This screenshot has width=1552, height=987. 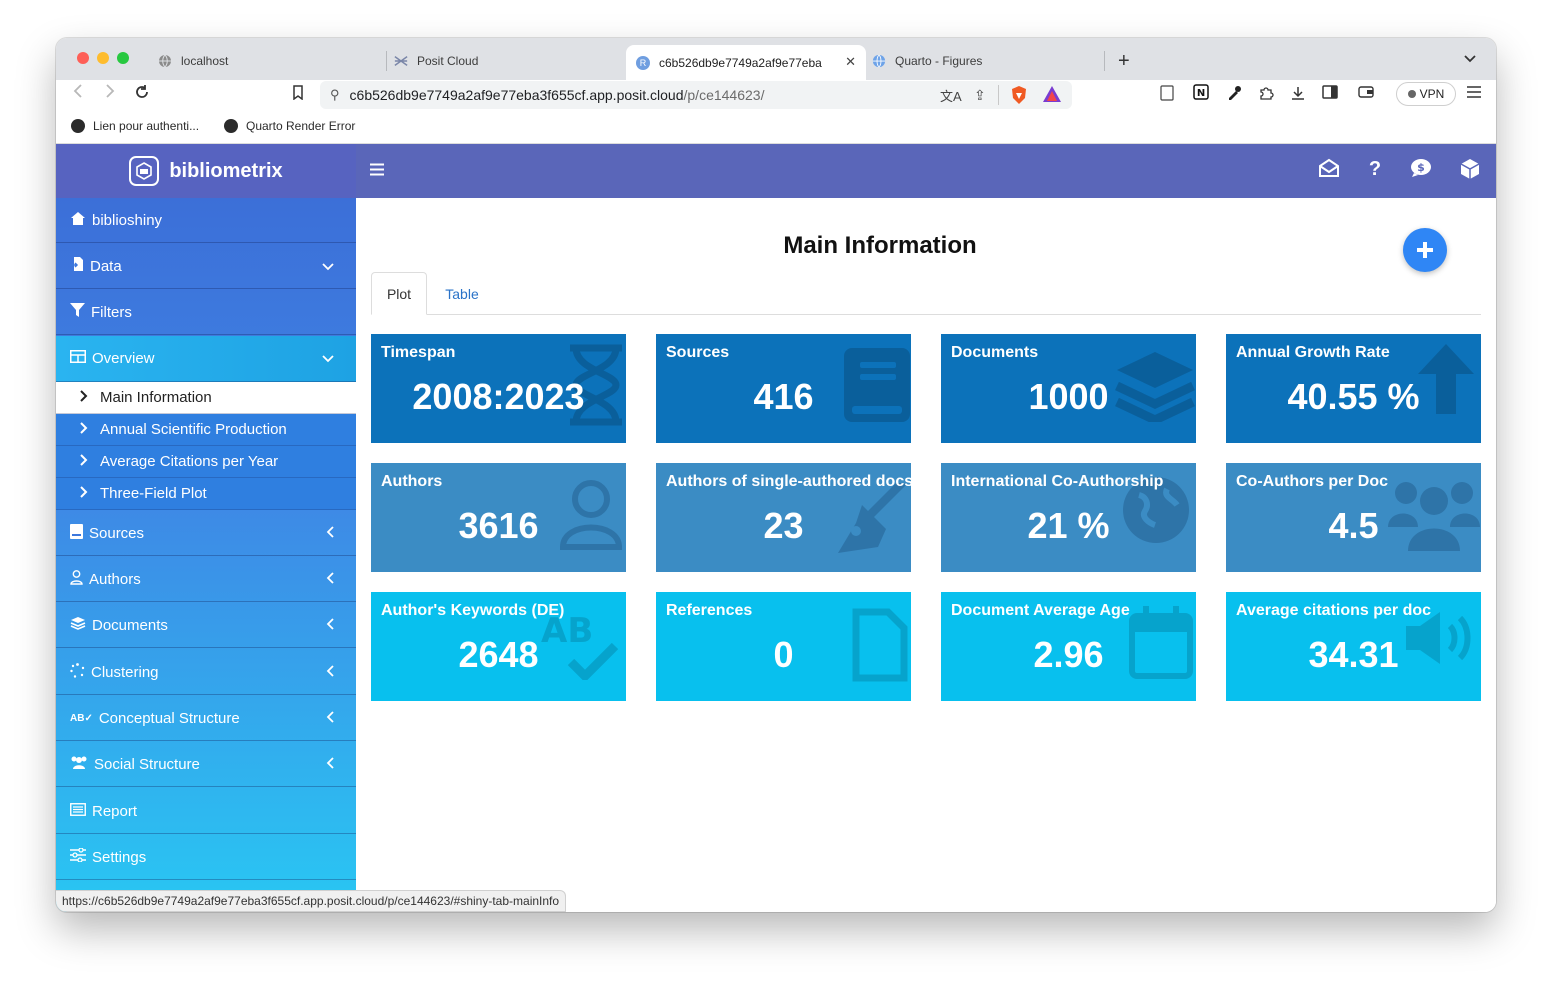 I want to click on envelope-open-icon, so click(x=1329, y=171).